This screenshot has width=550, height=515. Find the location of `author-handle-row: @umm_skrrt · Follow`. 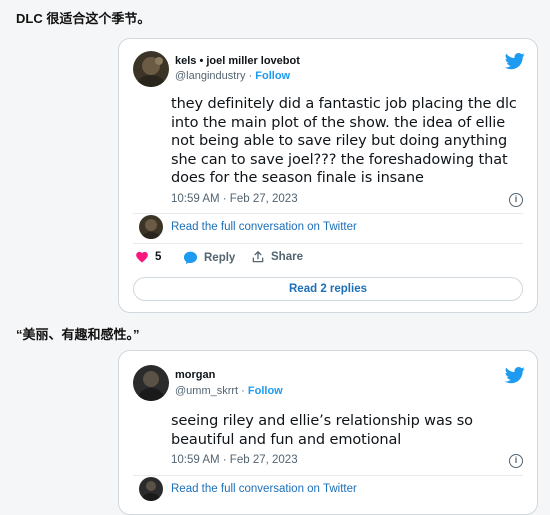

author-handle-row: @umm_skrrt · Follow is located at coordinates (229, 391).